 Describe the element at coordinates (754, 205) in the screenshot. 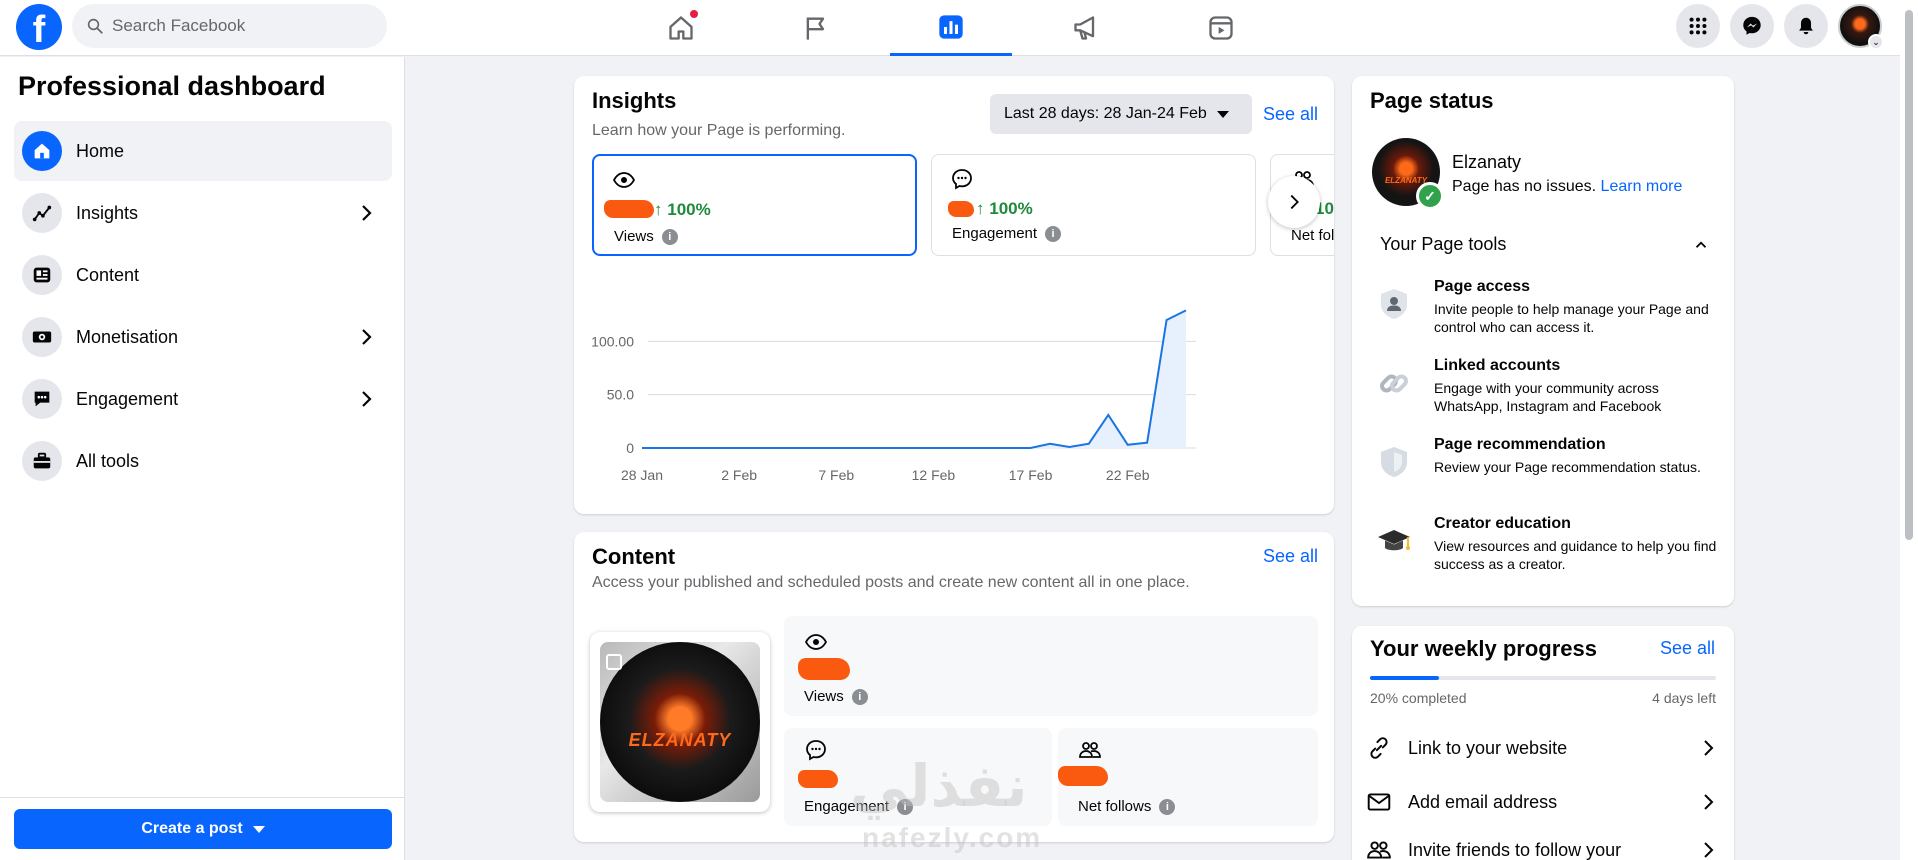

I see `metric-card-views: ↑ 100% Views i` at that location.